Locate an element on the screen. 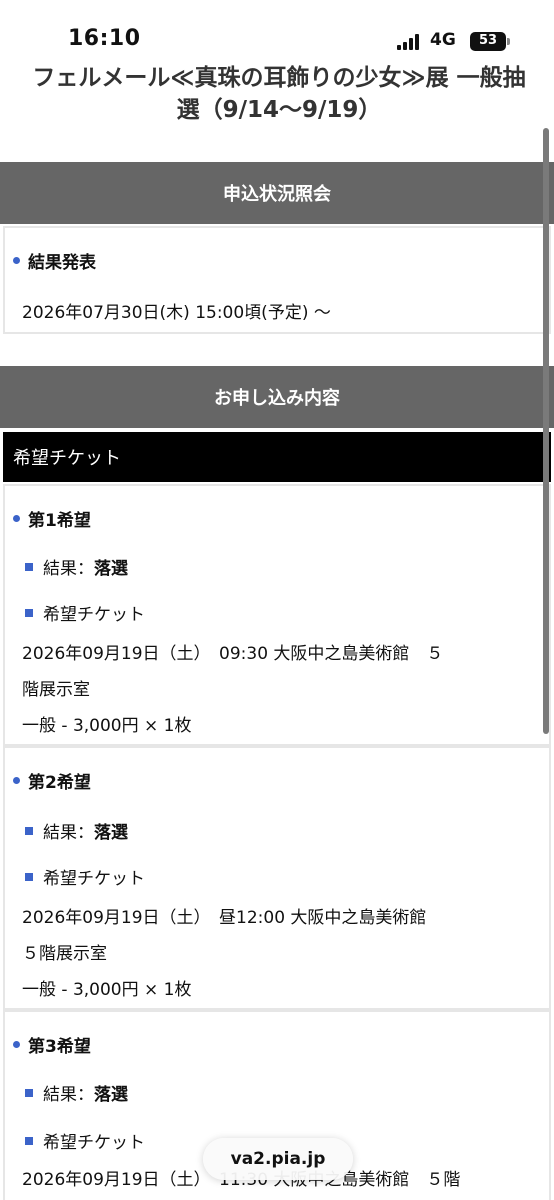 This screenshot has width=554, height=1200. inquiry-section-header: 申込状況照会 is located at coordinates (277, 193).